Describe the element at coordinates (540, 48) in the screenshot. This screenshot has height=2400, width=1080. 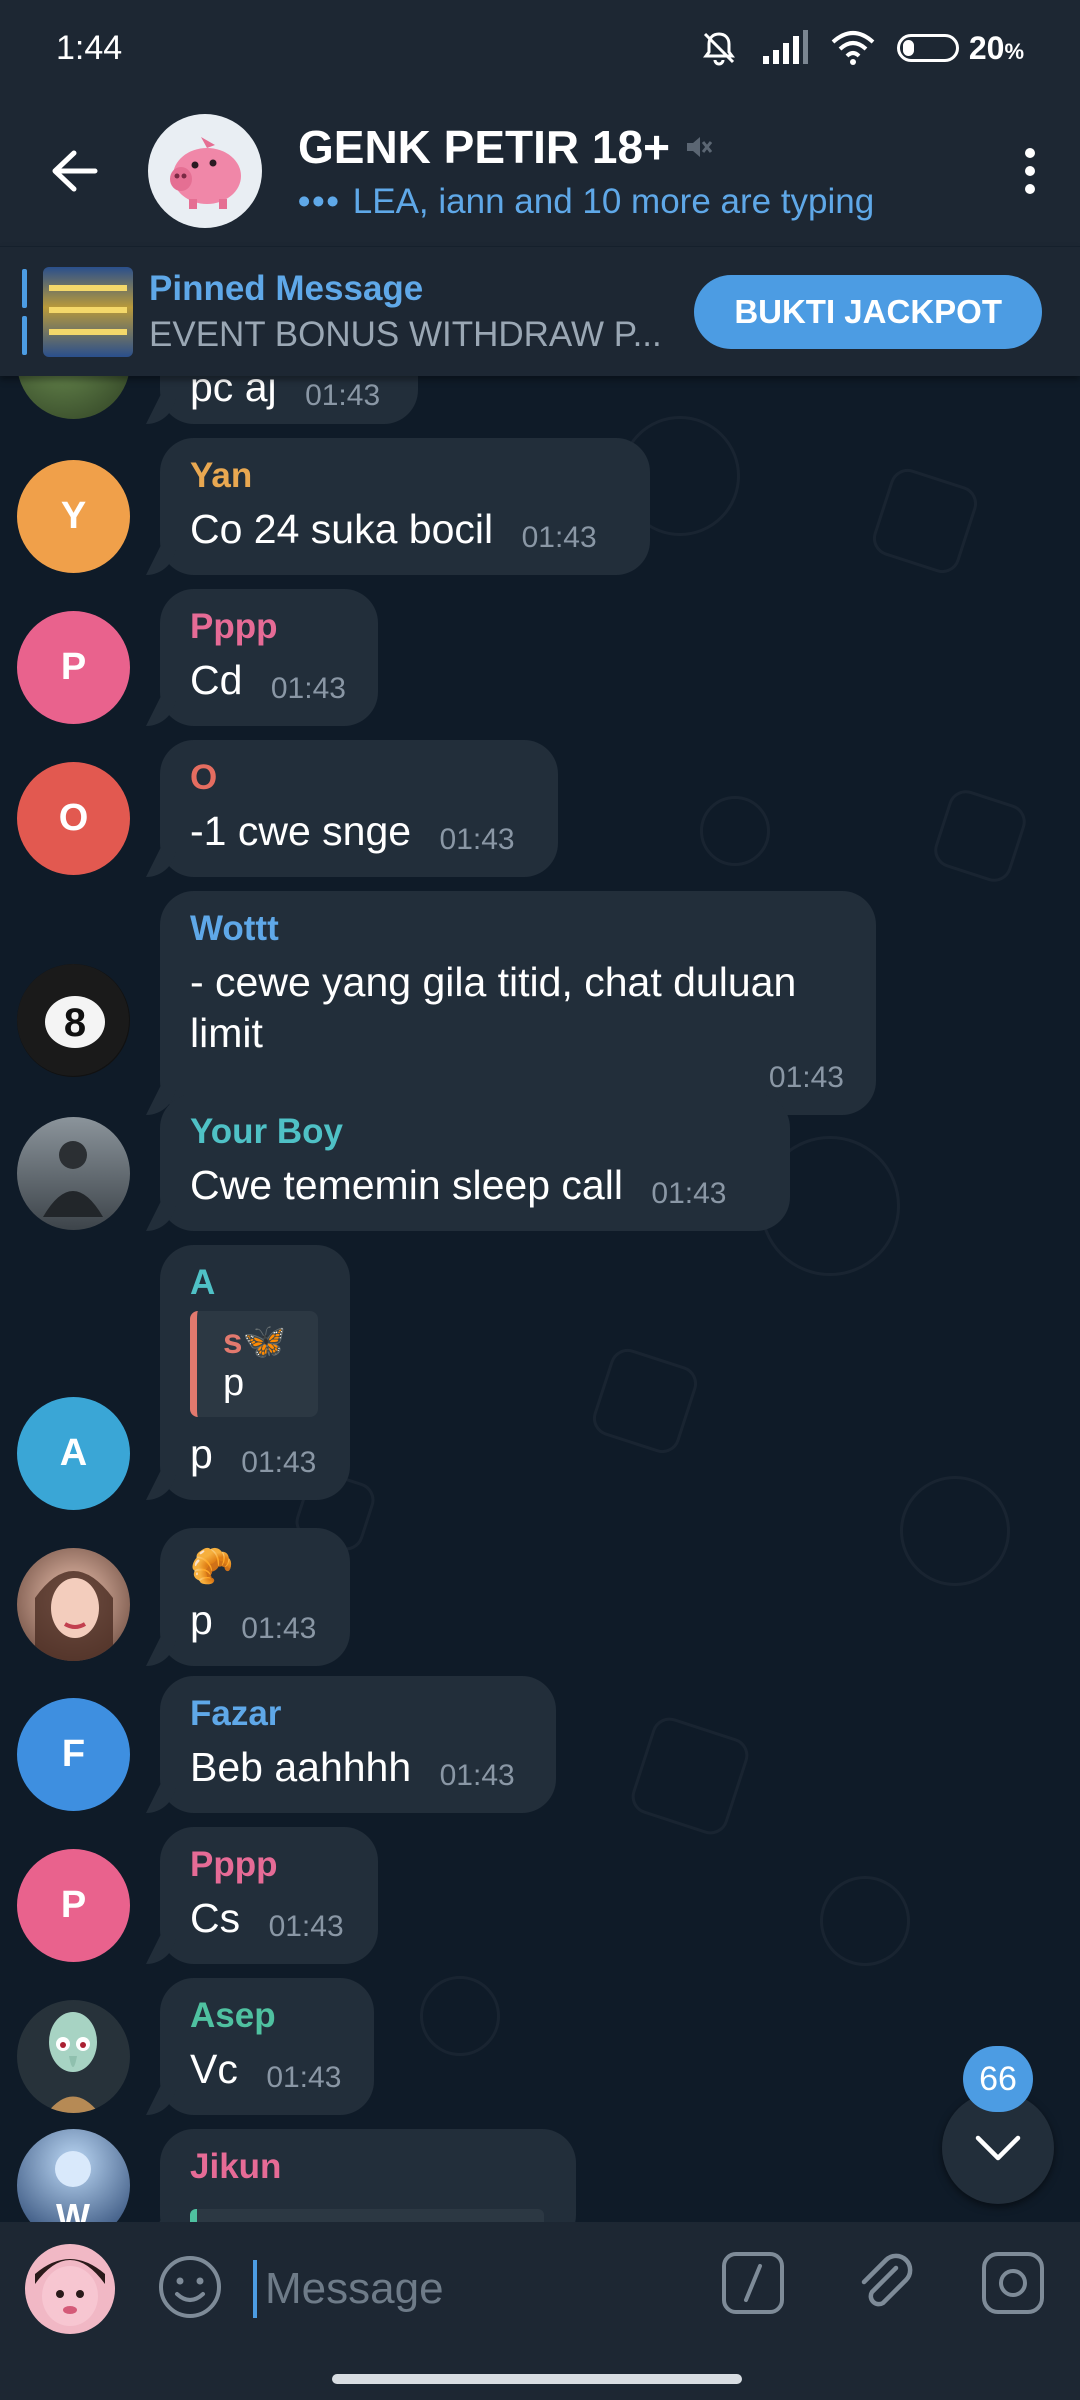
I see `status-bar: 1:44 20%` at that location.